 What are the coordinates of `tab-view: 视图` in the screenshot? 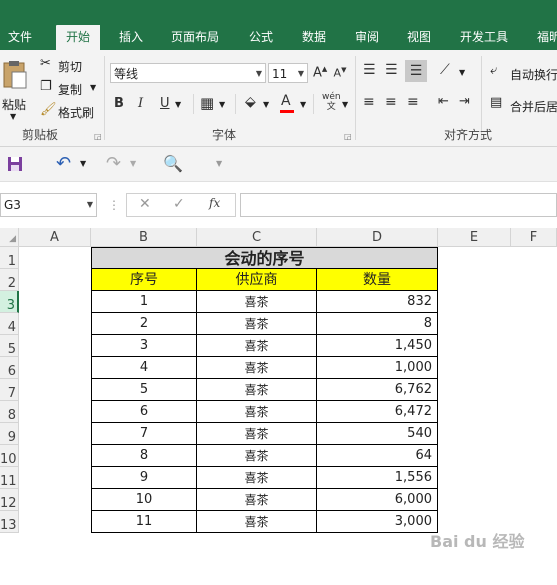 It's located at (419, 38).